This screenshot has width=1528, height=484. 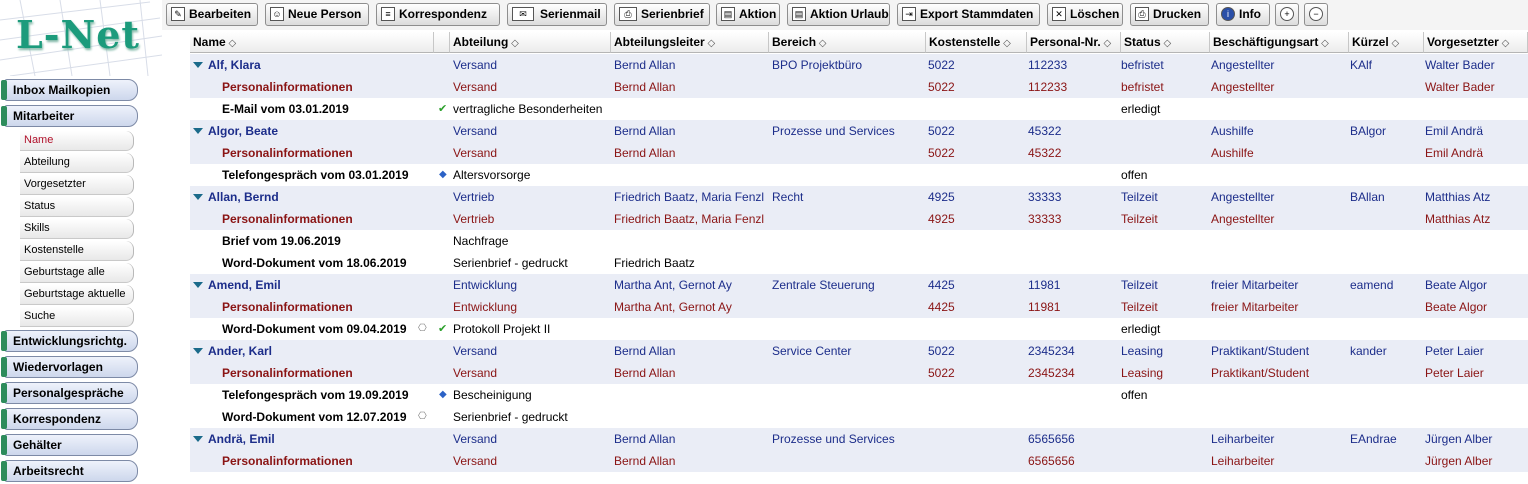 What do you see at coordinates (1279, 42) in the screenshot?
I see `column-header-beschaeftigungsart: Beschäftigungsart ◇` at bounding box center [1279, 42].